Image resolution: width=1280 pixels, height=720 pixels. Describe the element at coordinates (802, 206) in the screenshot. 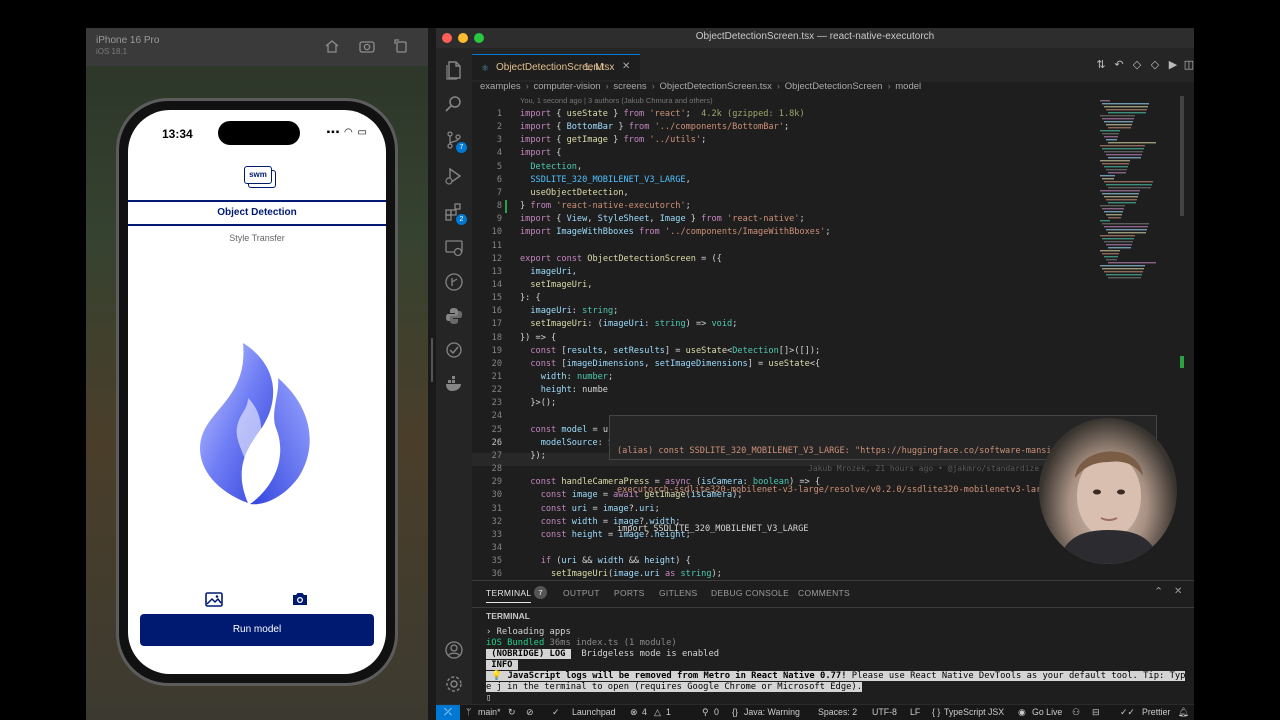

I see `code-line: 8} from 'react-native-executorch';` at that location.